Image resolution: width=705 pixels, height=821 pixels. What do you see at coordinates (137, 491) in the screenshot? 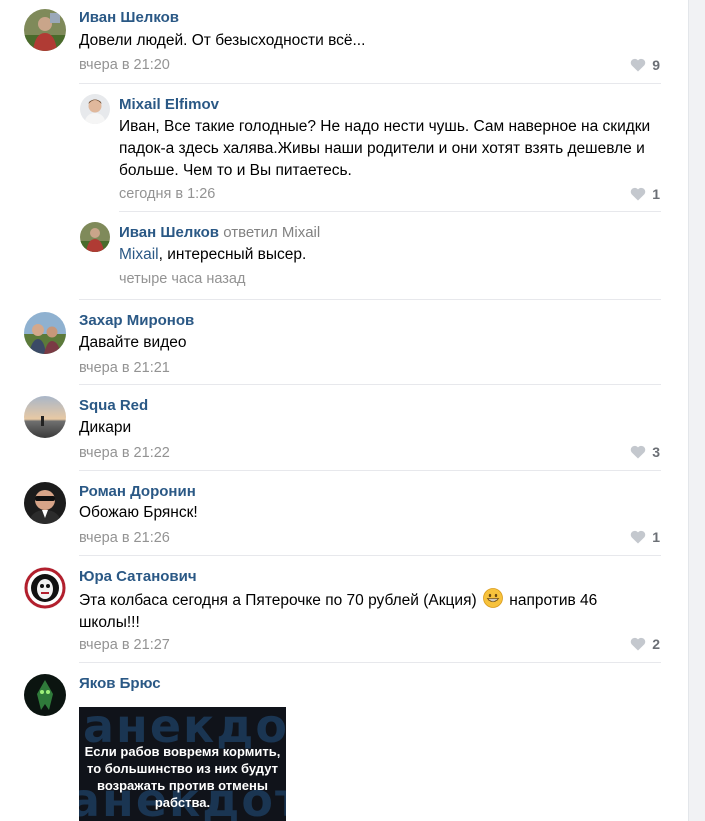
I see `comment-author: Роман Доронин` at bounding box center [137, 491].